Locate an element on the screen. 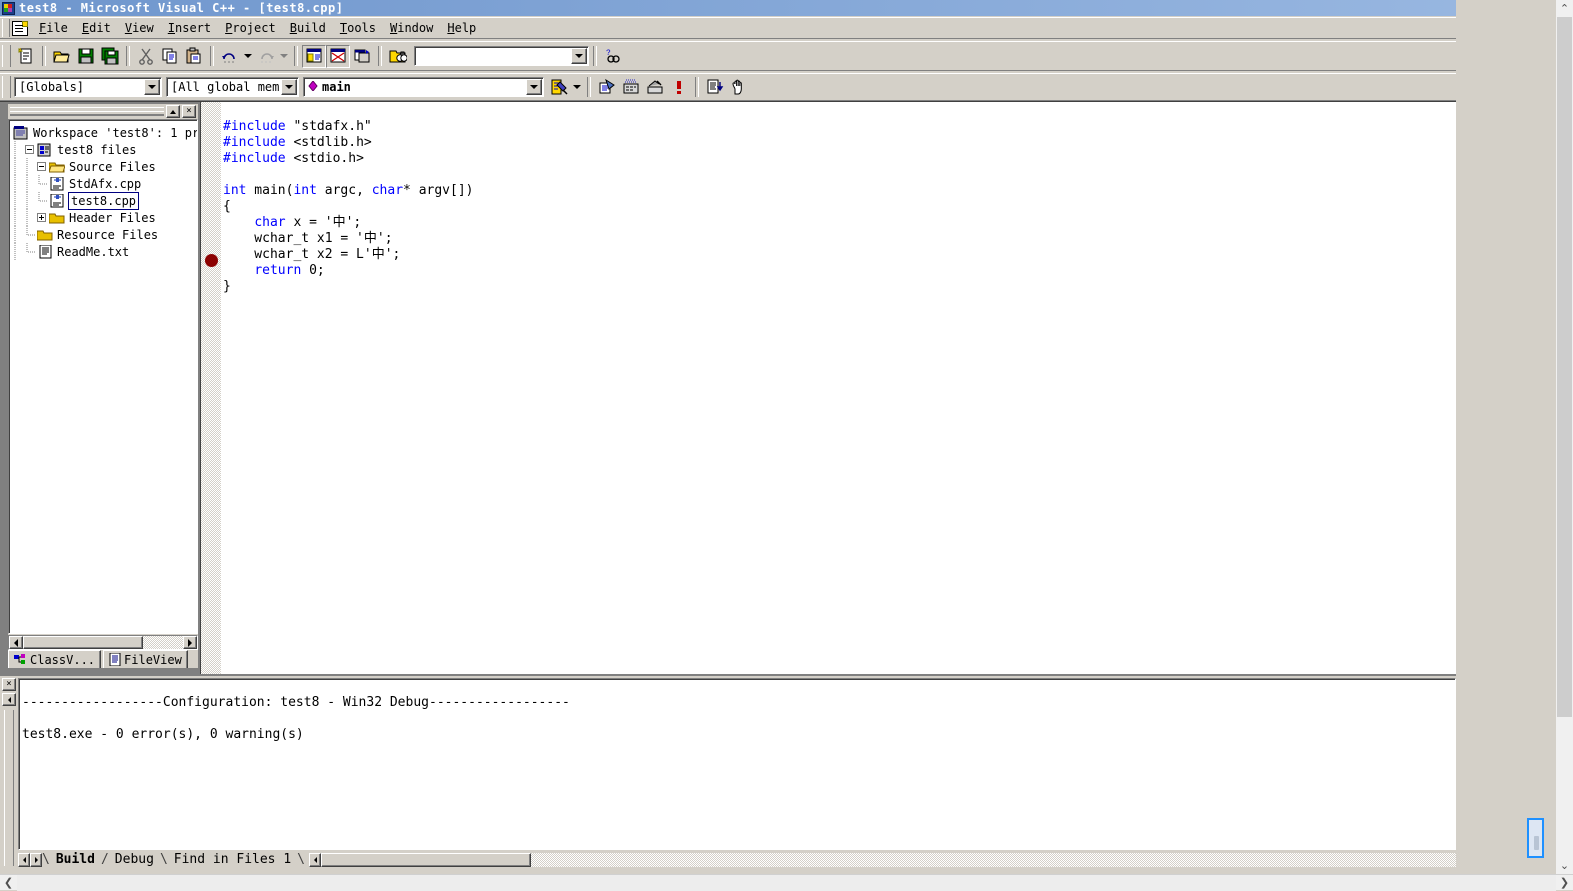 The image size is (1573, 891). tree-item-workspace-test8-1-pr: Workspace 'test8': 1 pr is located at coordinates (105, 132).